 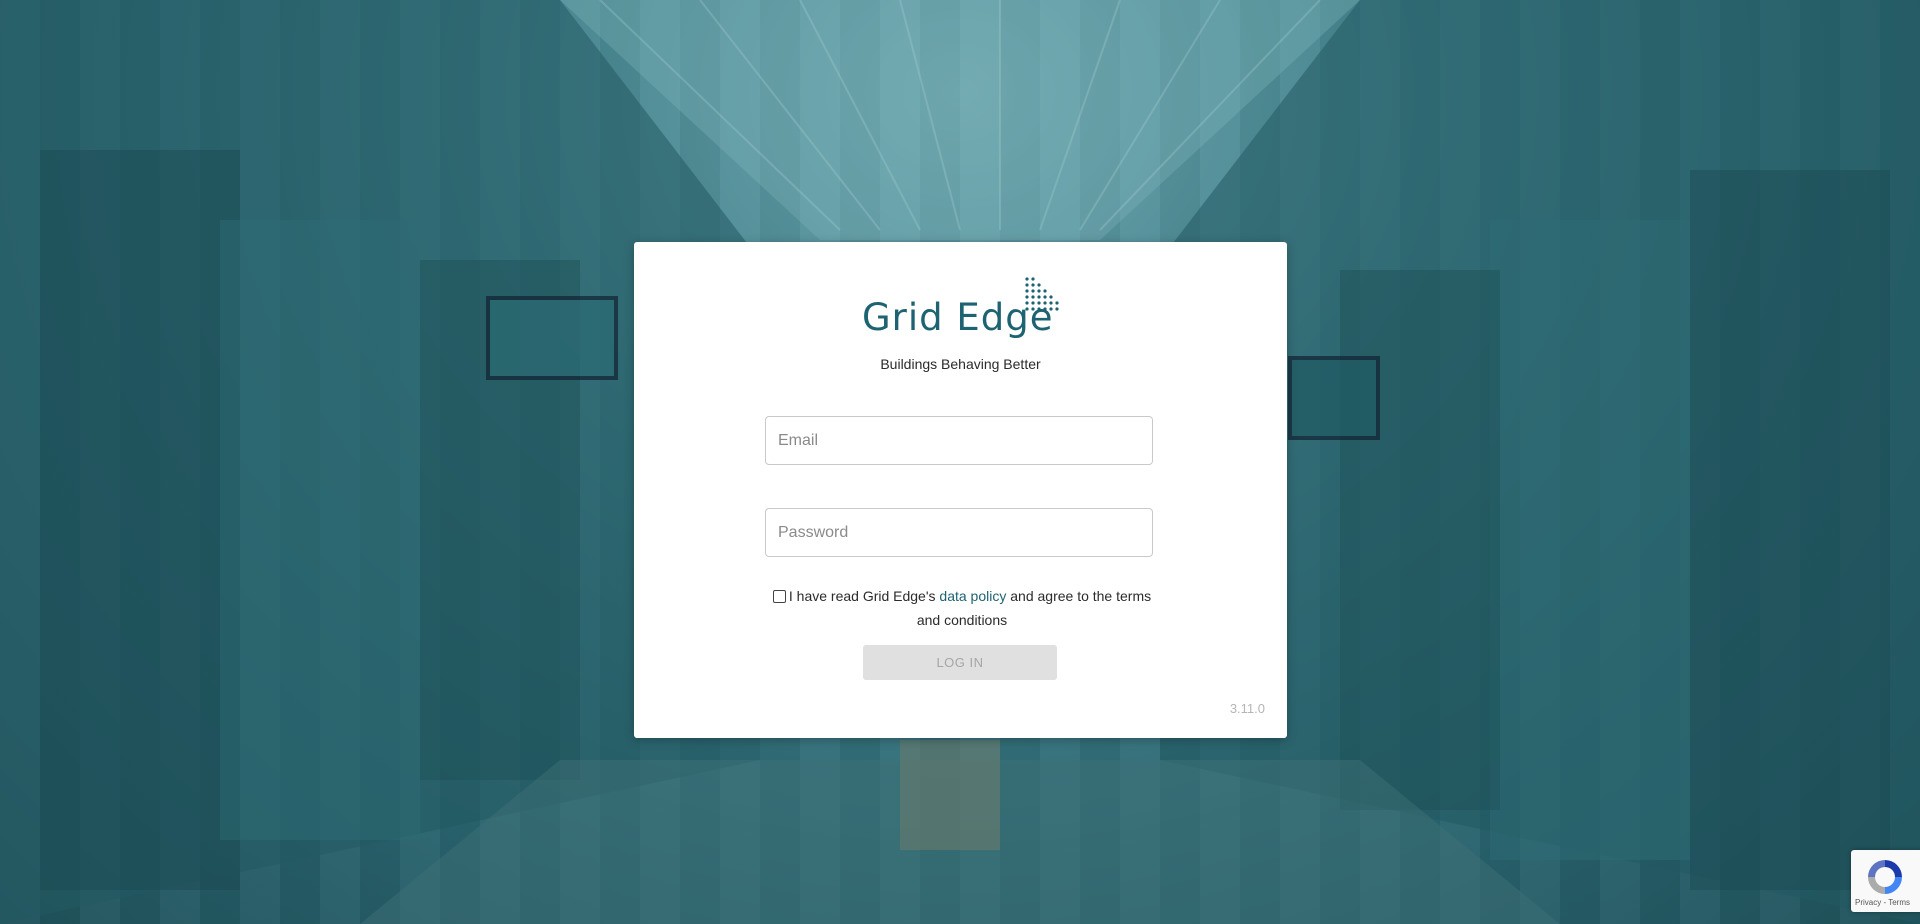 What do you see at coordinates (1042, 294) in the screenshot?
I see `grid-dots-icon` at bounding box center [1042, 294].